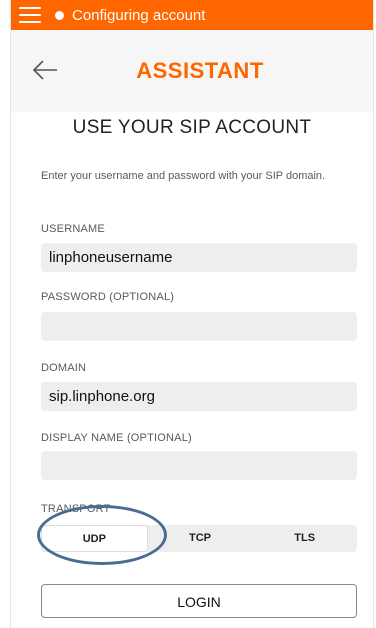 The height and width of the screenshot is (628, 376). Describe the element at coordinates (73, 229) in the screenshot. I see `username-label: USERNAME` at that location.